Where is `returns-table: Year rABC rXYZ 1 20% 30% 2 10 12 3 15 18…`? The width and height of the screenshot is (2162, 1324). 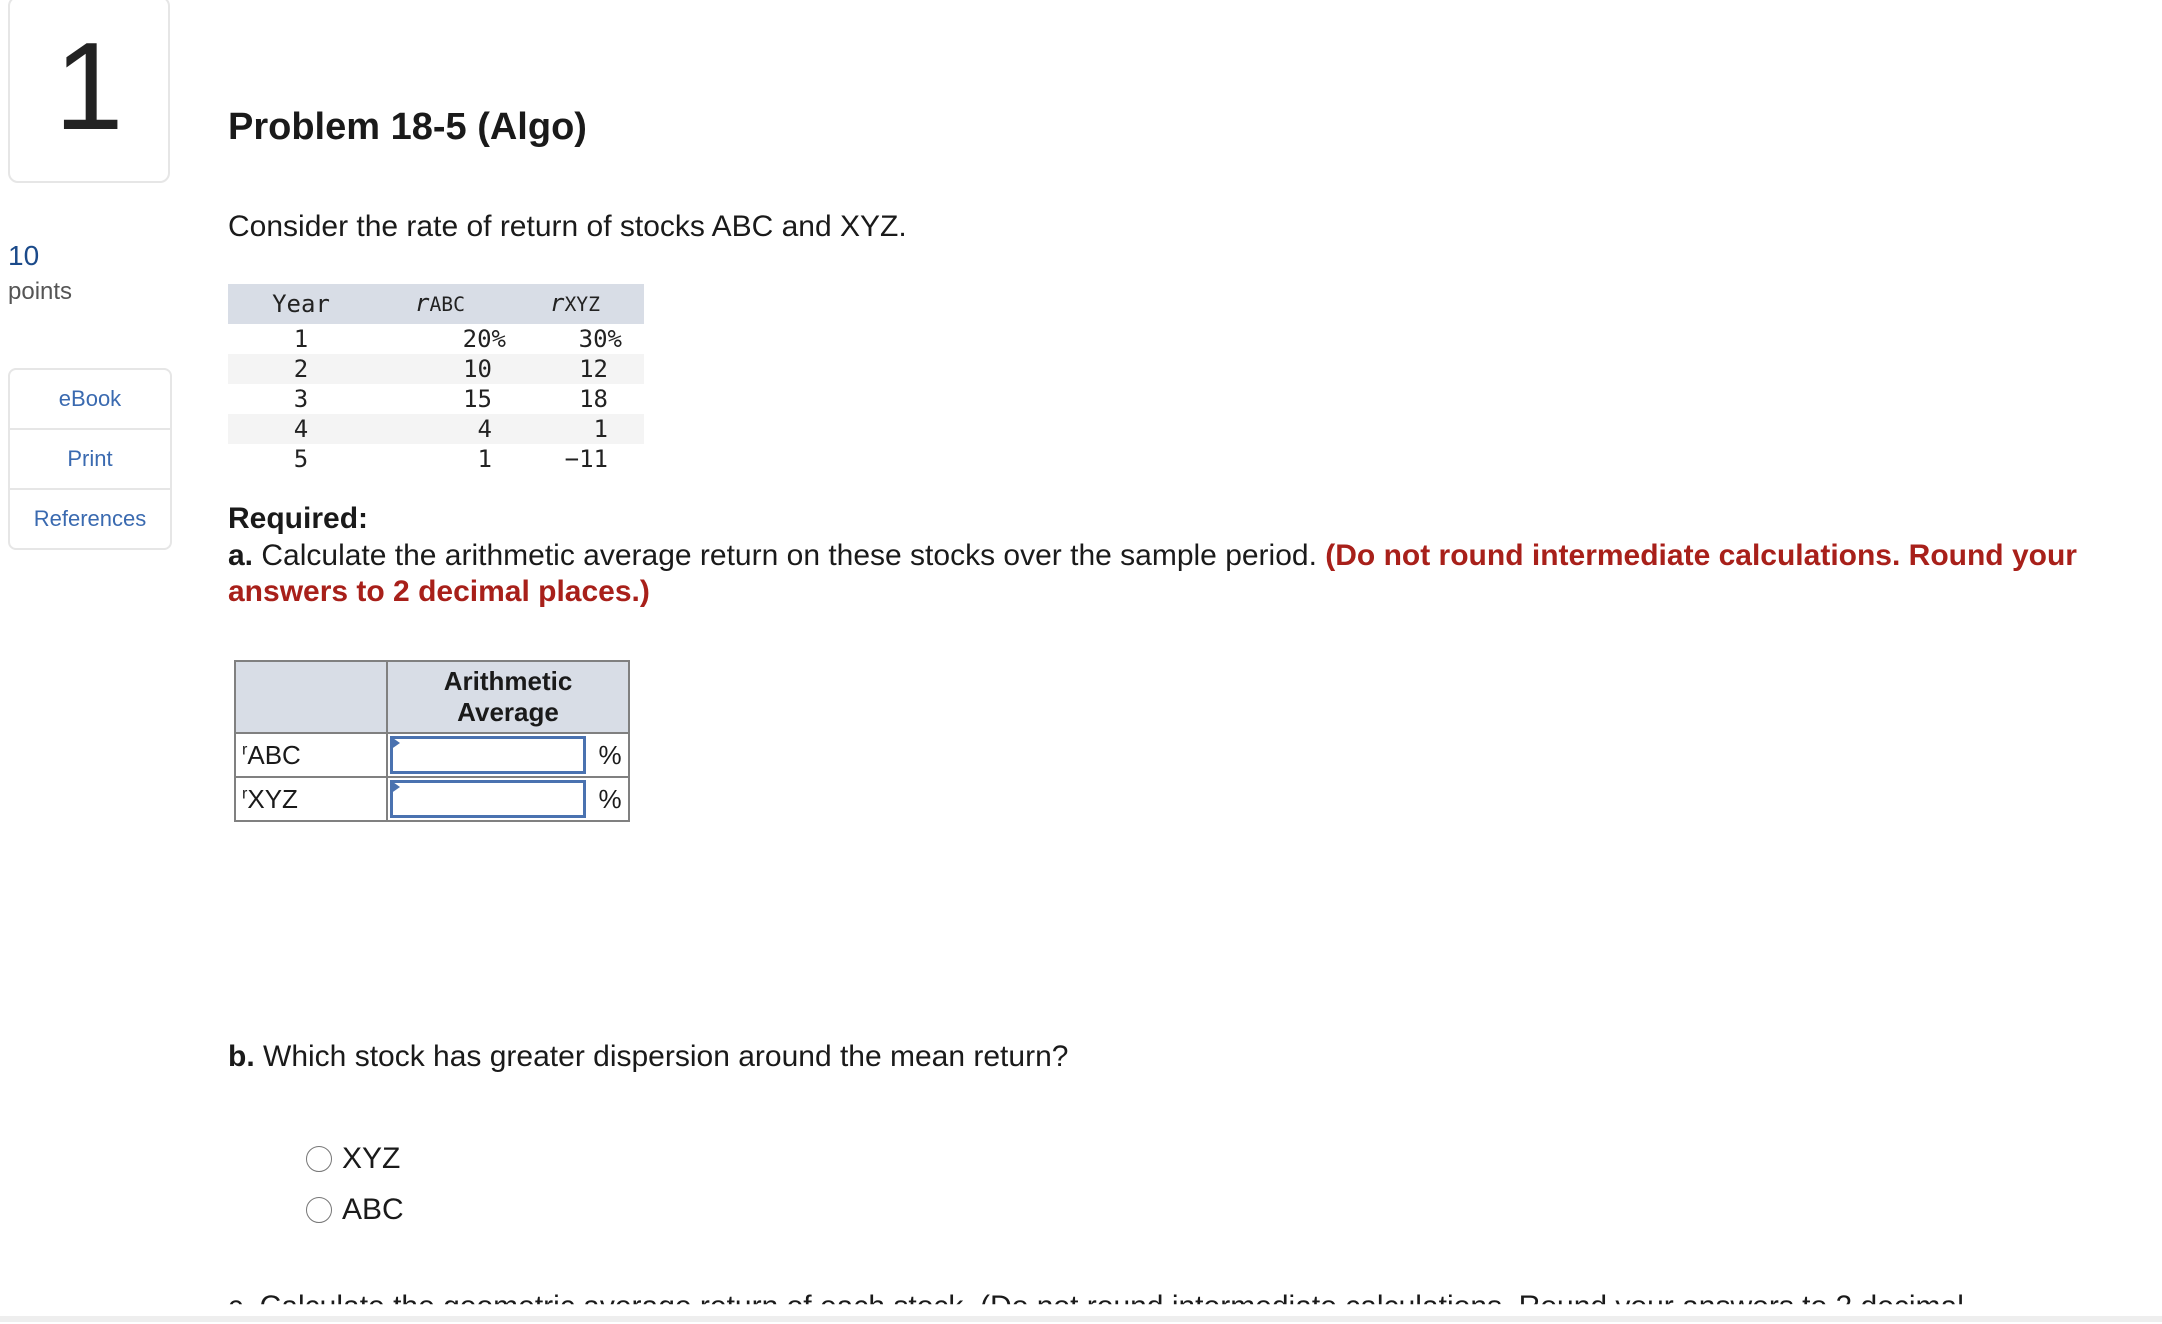 returns-table: Year rABC rXYZ 1 20% 30% 2 10 12 3 15 18… is located at coordinates (436, 379).